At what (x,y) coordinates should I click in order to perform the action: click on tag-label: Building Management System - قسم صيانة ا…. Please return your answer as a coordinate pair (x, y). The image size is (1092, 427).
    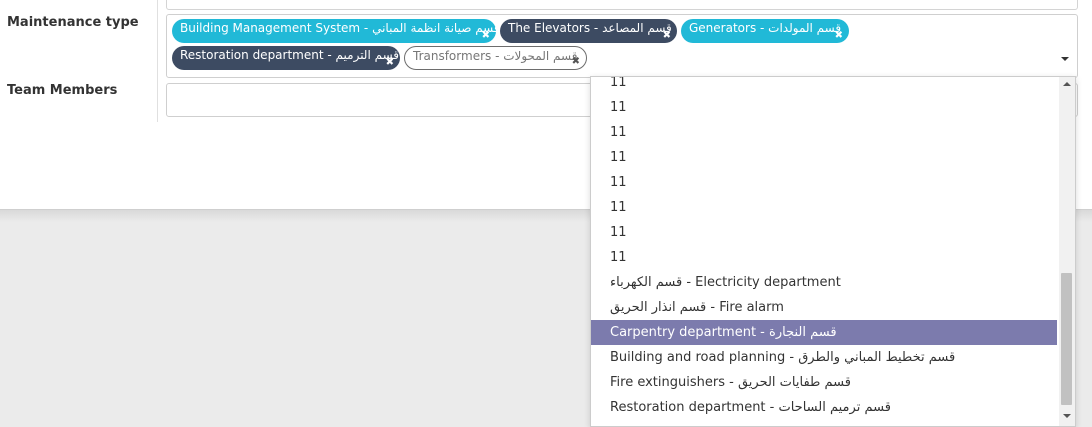
    Looking at the image, I should click on (340, 28).